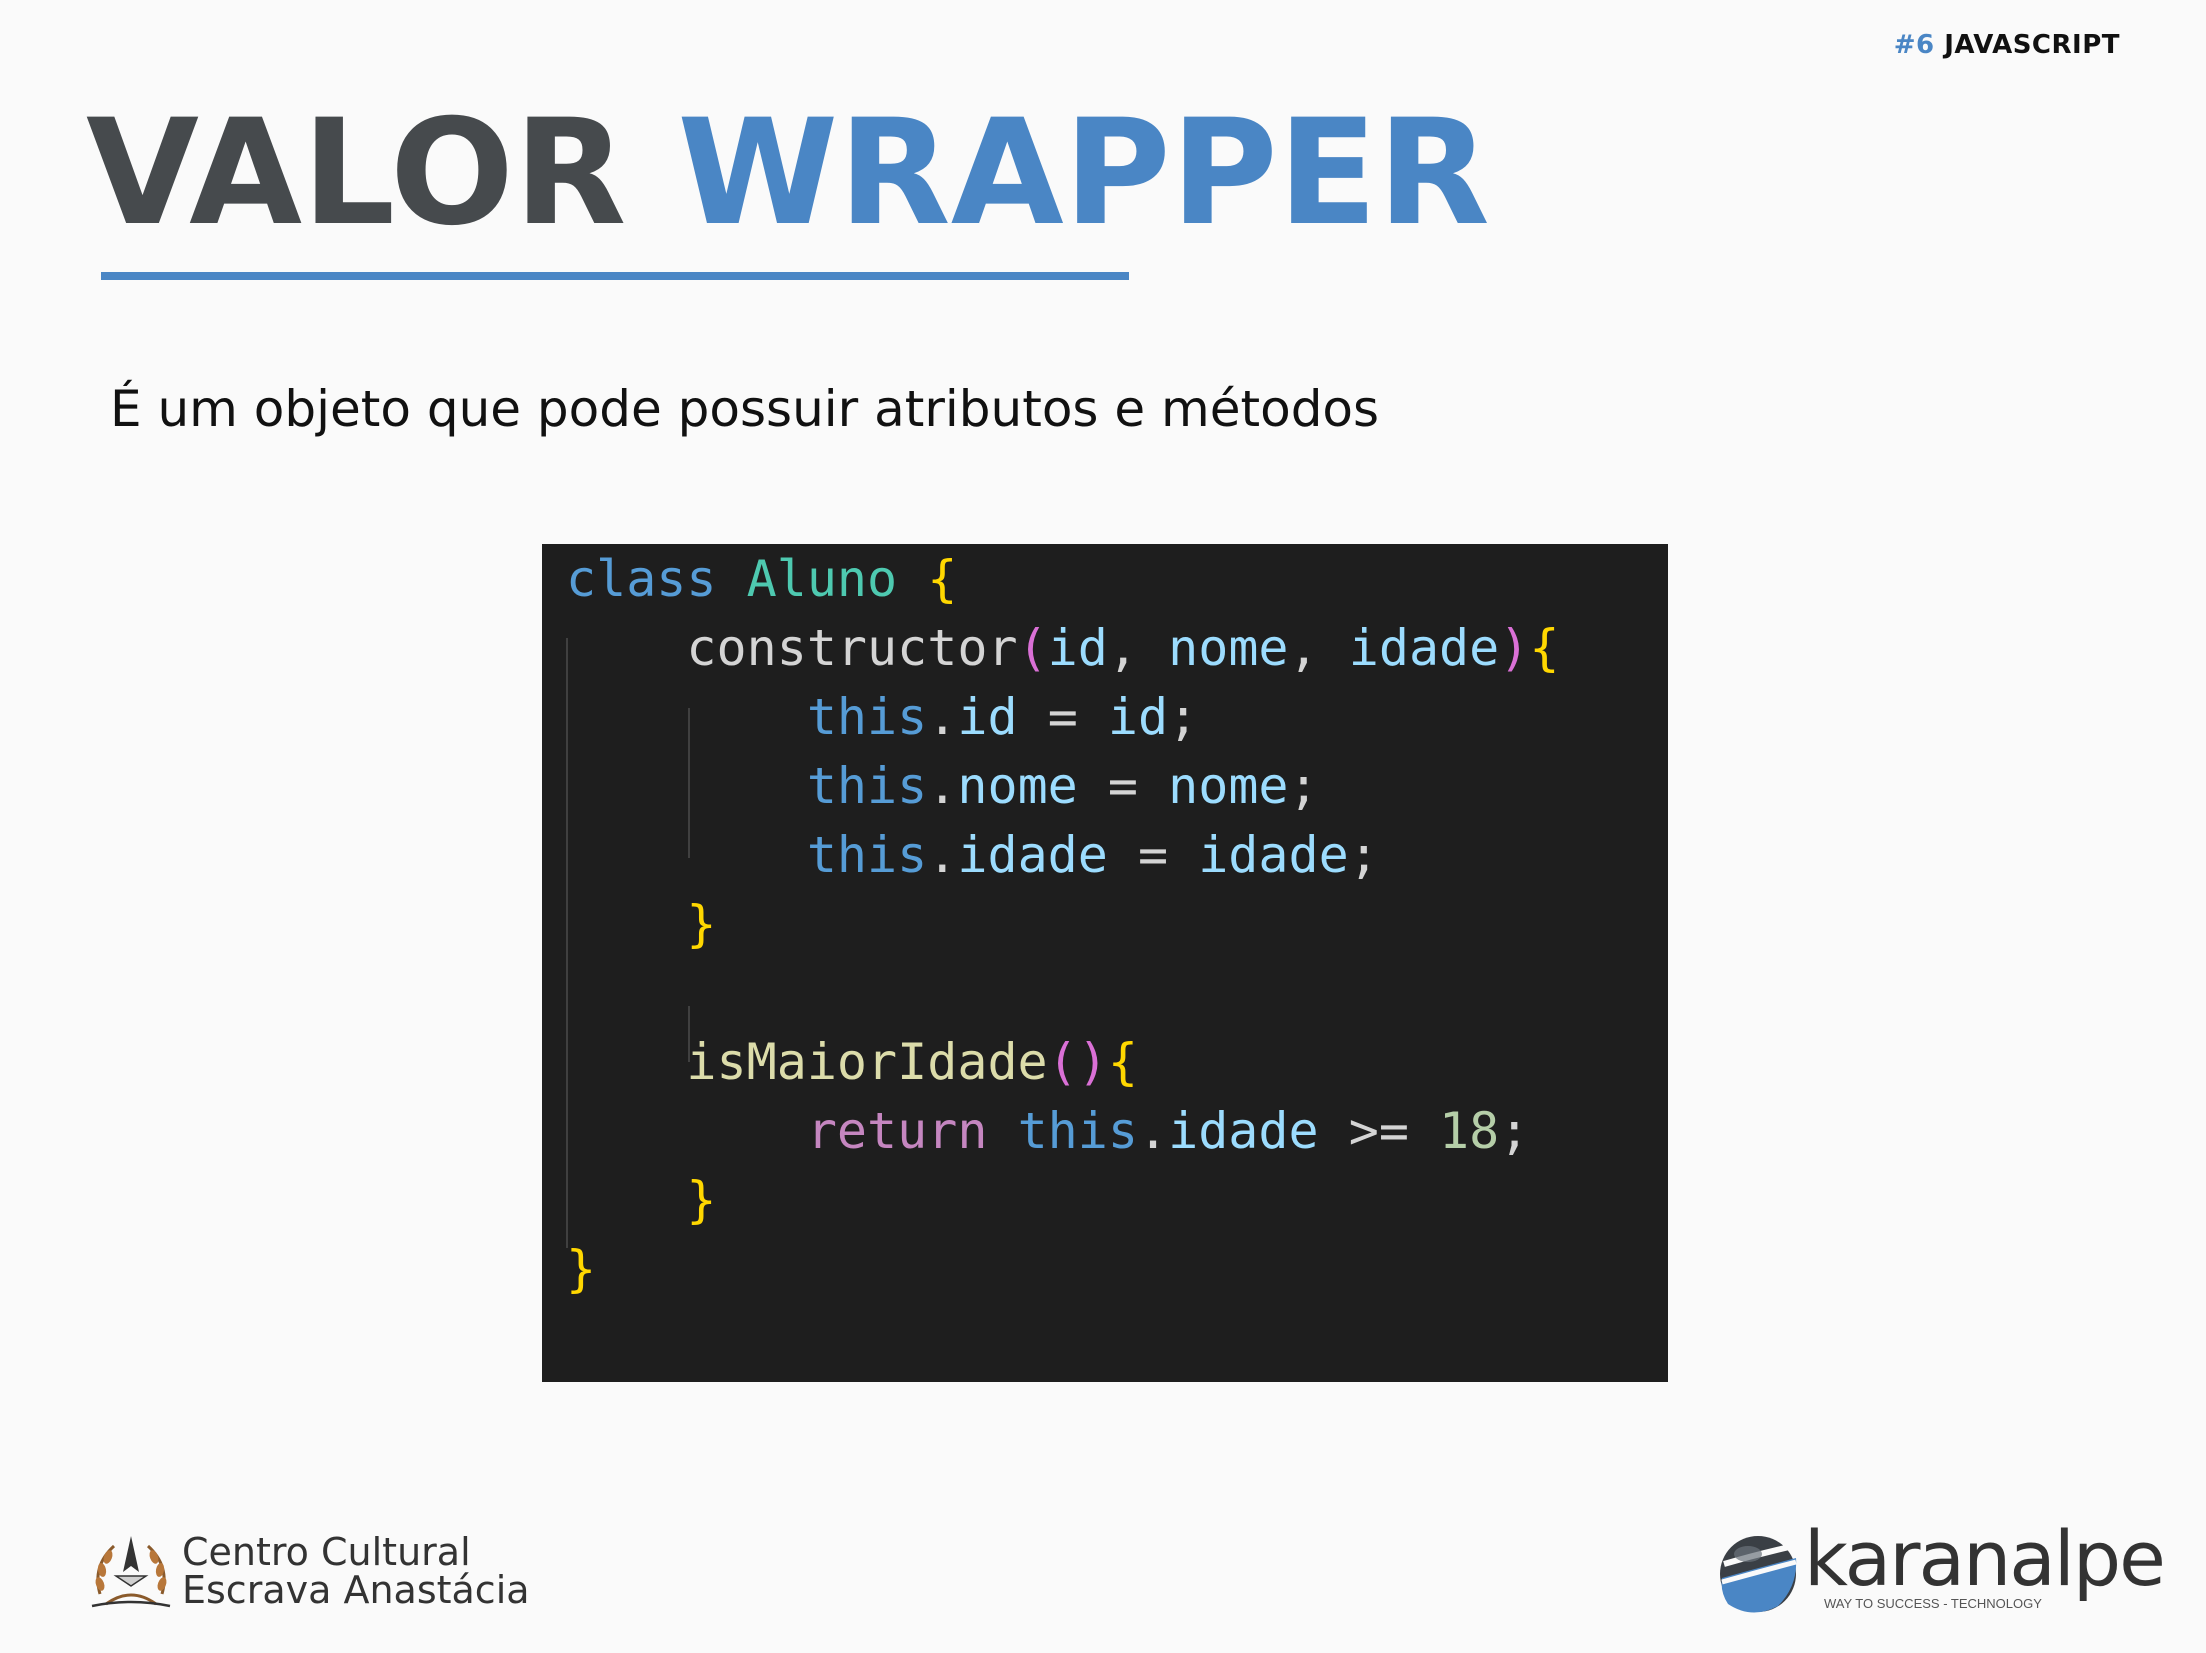 The height and width of the screenshot is (1653, 2206). I want to click on section-label: JAVASCRIPT, so click(2032, 45).